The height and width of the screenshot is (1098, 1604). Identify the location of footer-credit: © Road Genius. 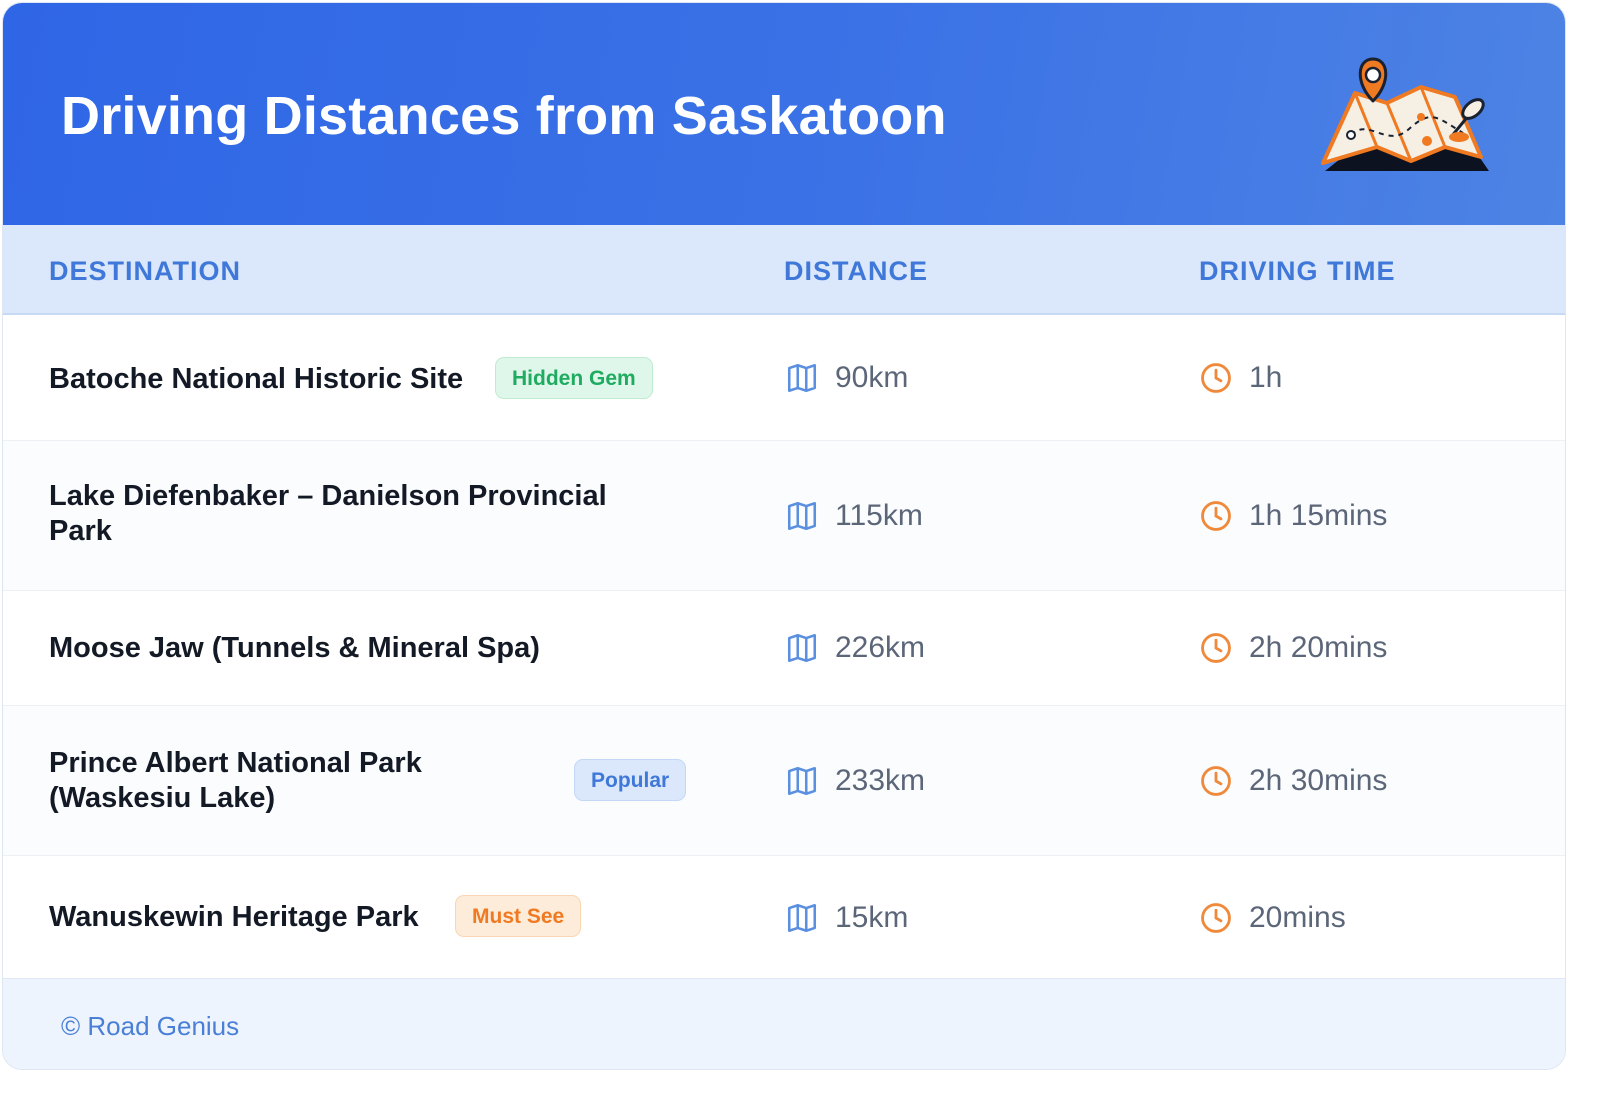
(150, 1026).